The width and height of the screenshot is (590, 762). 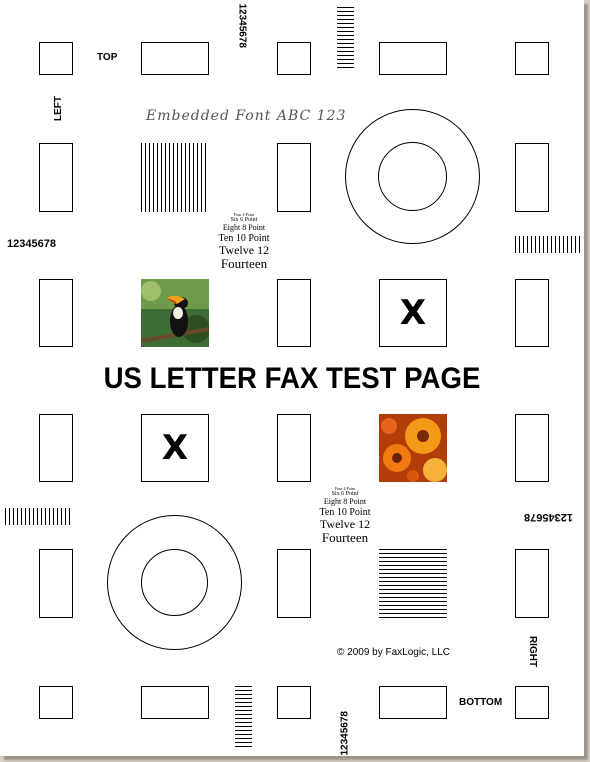 What do you see at coordinates (413, 583) in the screenshot?
I see `resolution-lines-horizontal` at bounding box center [413, 583].